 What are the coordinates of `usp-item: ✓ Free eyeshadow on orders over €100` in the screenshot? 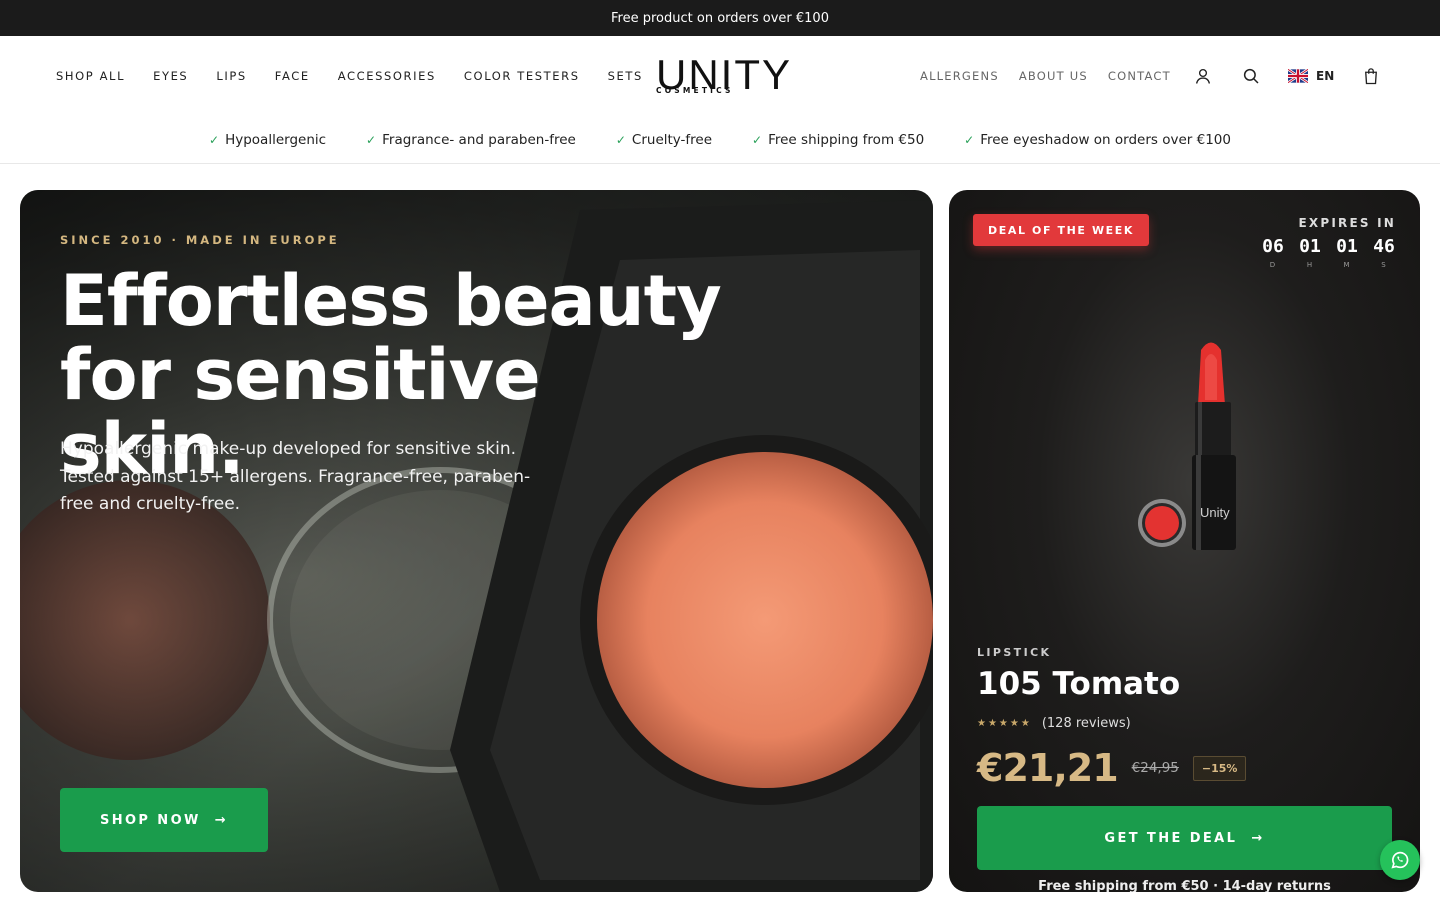 It's located at (1097, 140).